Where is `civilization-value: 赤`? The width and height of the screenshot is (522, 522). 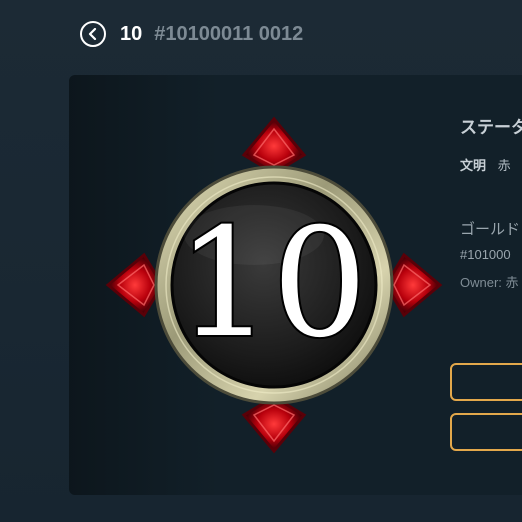
civilization-value: 赤 is located at coordinates (504, 165).